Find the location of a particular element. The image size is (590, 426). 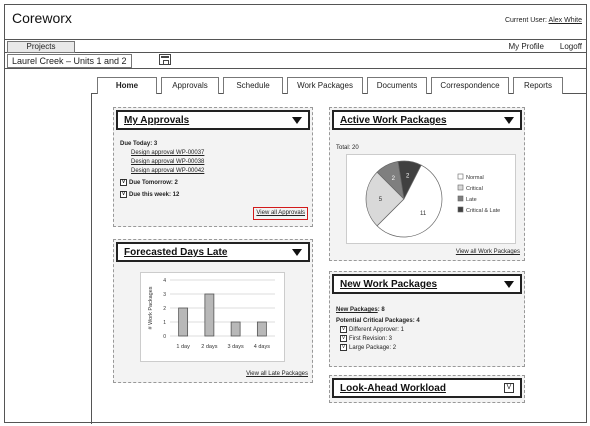

current-user-label: Current User: is located at coordinates (525, 20).